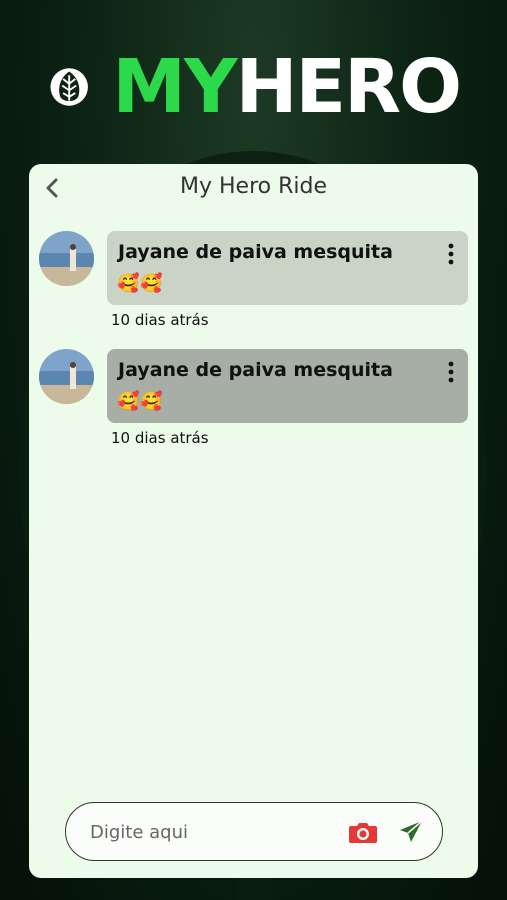  I want to click on message-input, so click(215, 832).